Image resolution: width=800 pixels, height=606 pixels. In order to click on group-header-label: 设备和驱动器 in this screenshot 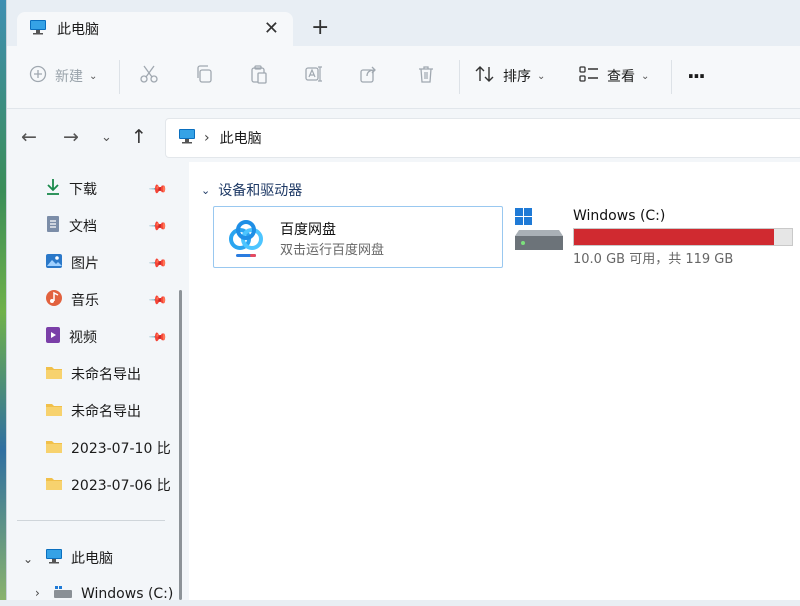, I will do `click(260, 191)`.